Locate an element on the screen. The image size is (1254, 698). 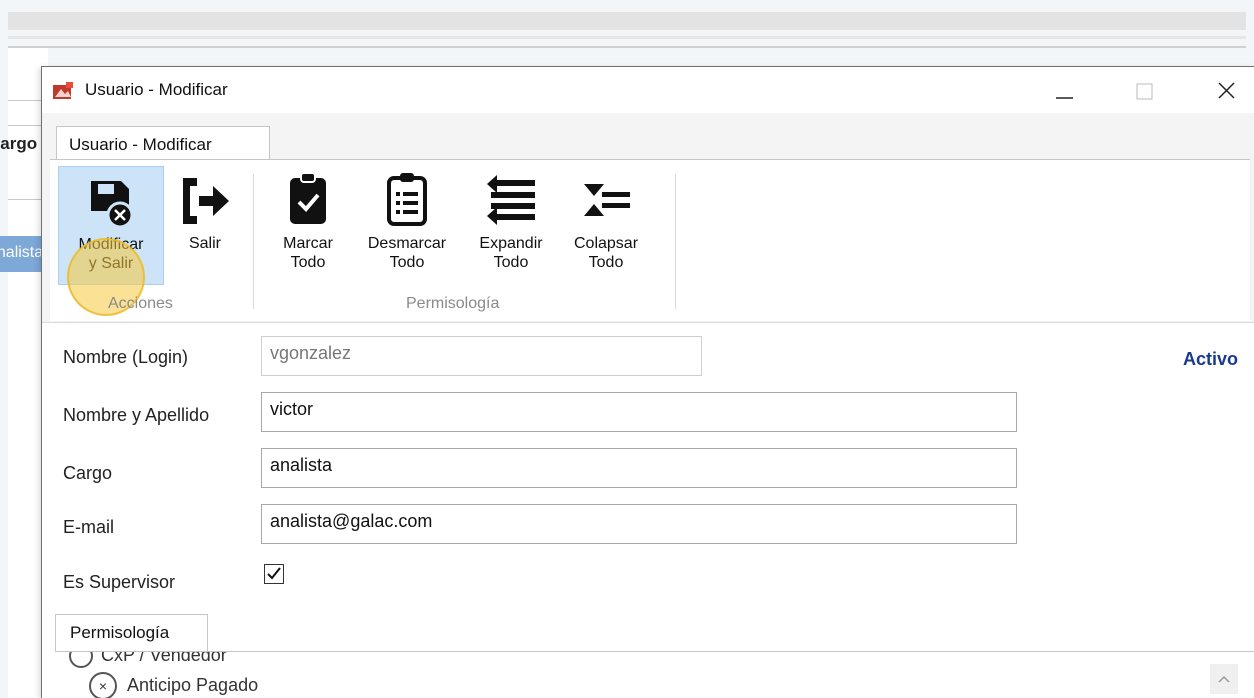
tree-item-label: CxP / Vendedor is located at coordinates (164, 658).